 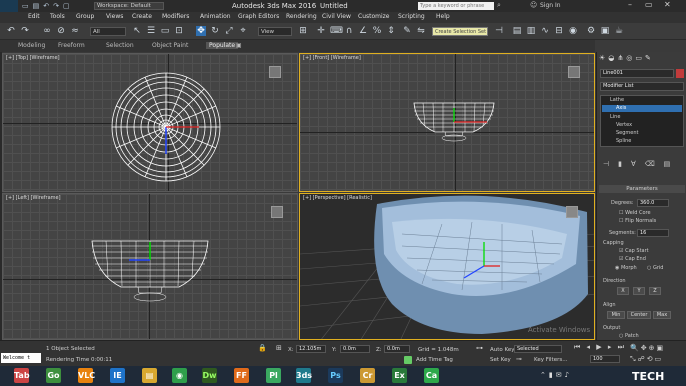 What do you see at coordinates (642, 125) in the screenshot?
I see `stack-item-vertex: Vertex` at bounding box center [642, 125].